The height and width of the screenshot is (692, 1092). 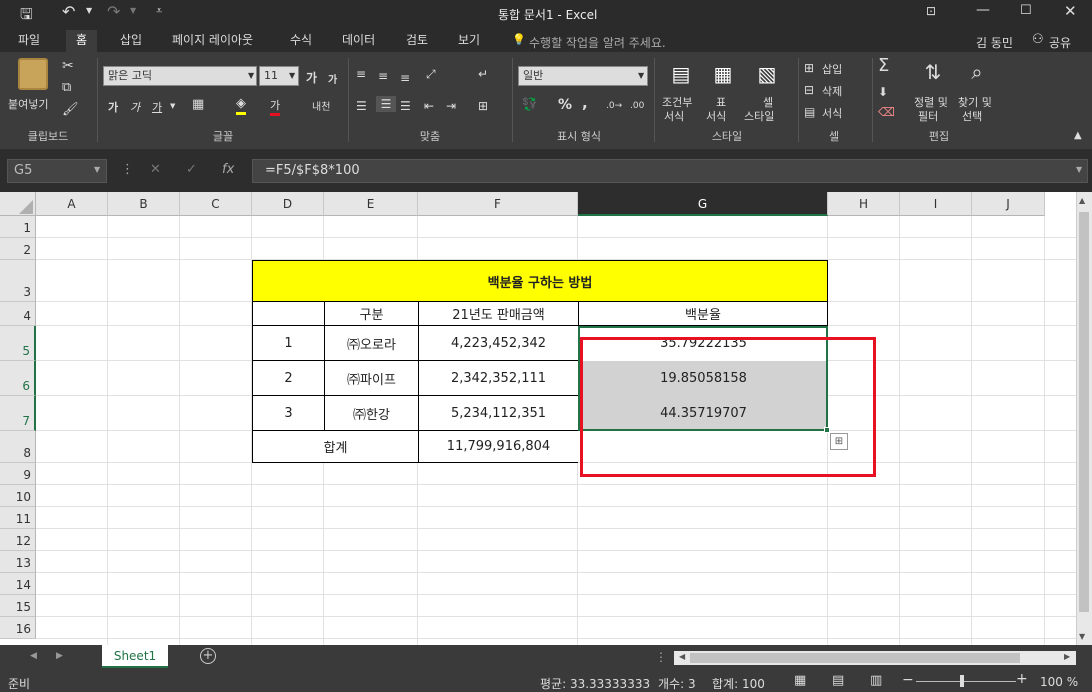 I want to click on sales-amount-cell: 4,223,452,342, so click(x=498, y=343).